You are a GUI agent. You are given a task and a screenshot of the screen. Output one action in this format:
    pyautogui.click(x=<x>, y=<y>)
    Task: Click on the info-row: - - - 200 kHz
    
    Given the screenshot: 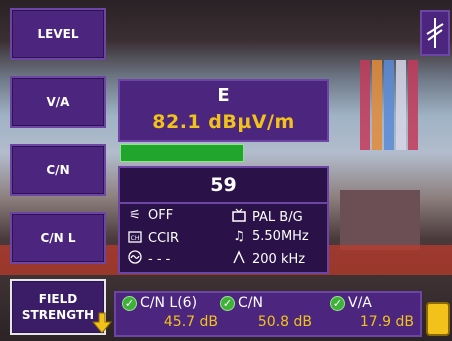 What is the action you would take?
    pyautogui.click(x=223, y=260)
    